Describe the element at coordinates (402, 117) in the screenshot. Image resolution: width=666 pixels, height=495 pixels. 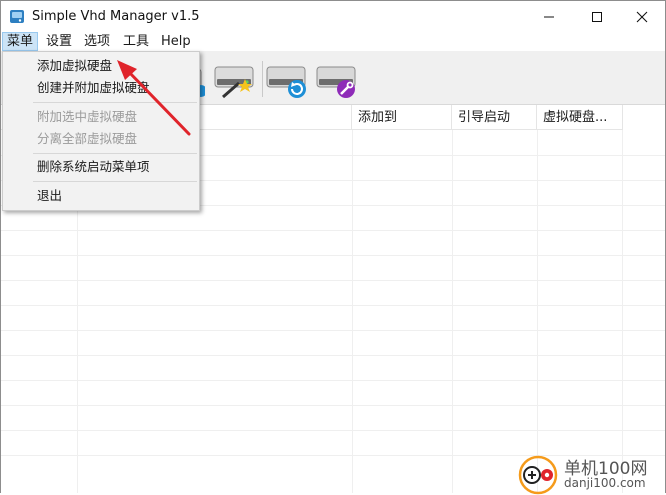
I see `column-header-attach-to: 添加到` at that location.